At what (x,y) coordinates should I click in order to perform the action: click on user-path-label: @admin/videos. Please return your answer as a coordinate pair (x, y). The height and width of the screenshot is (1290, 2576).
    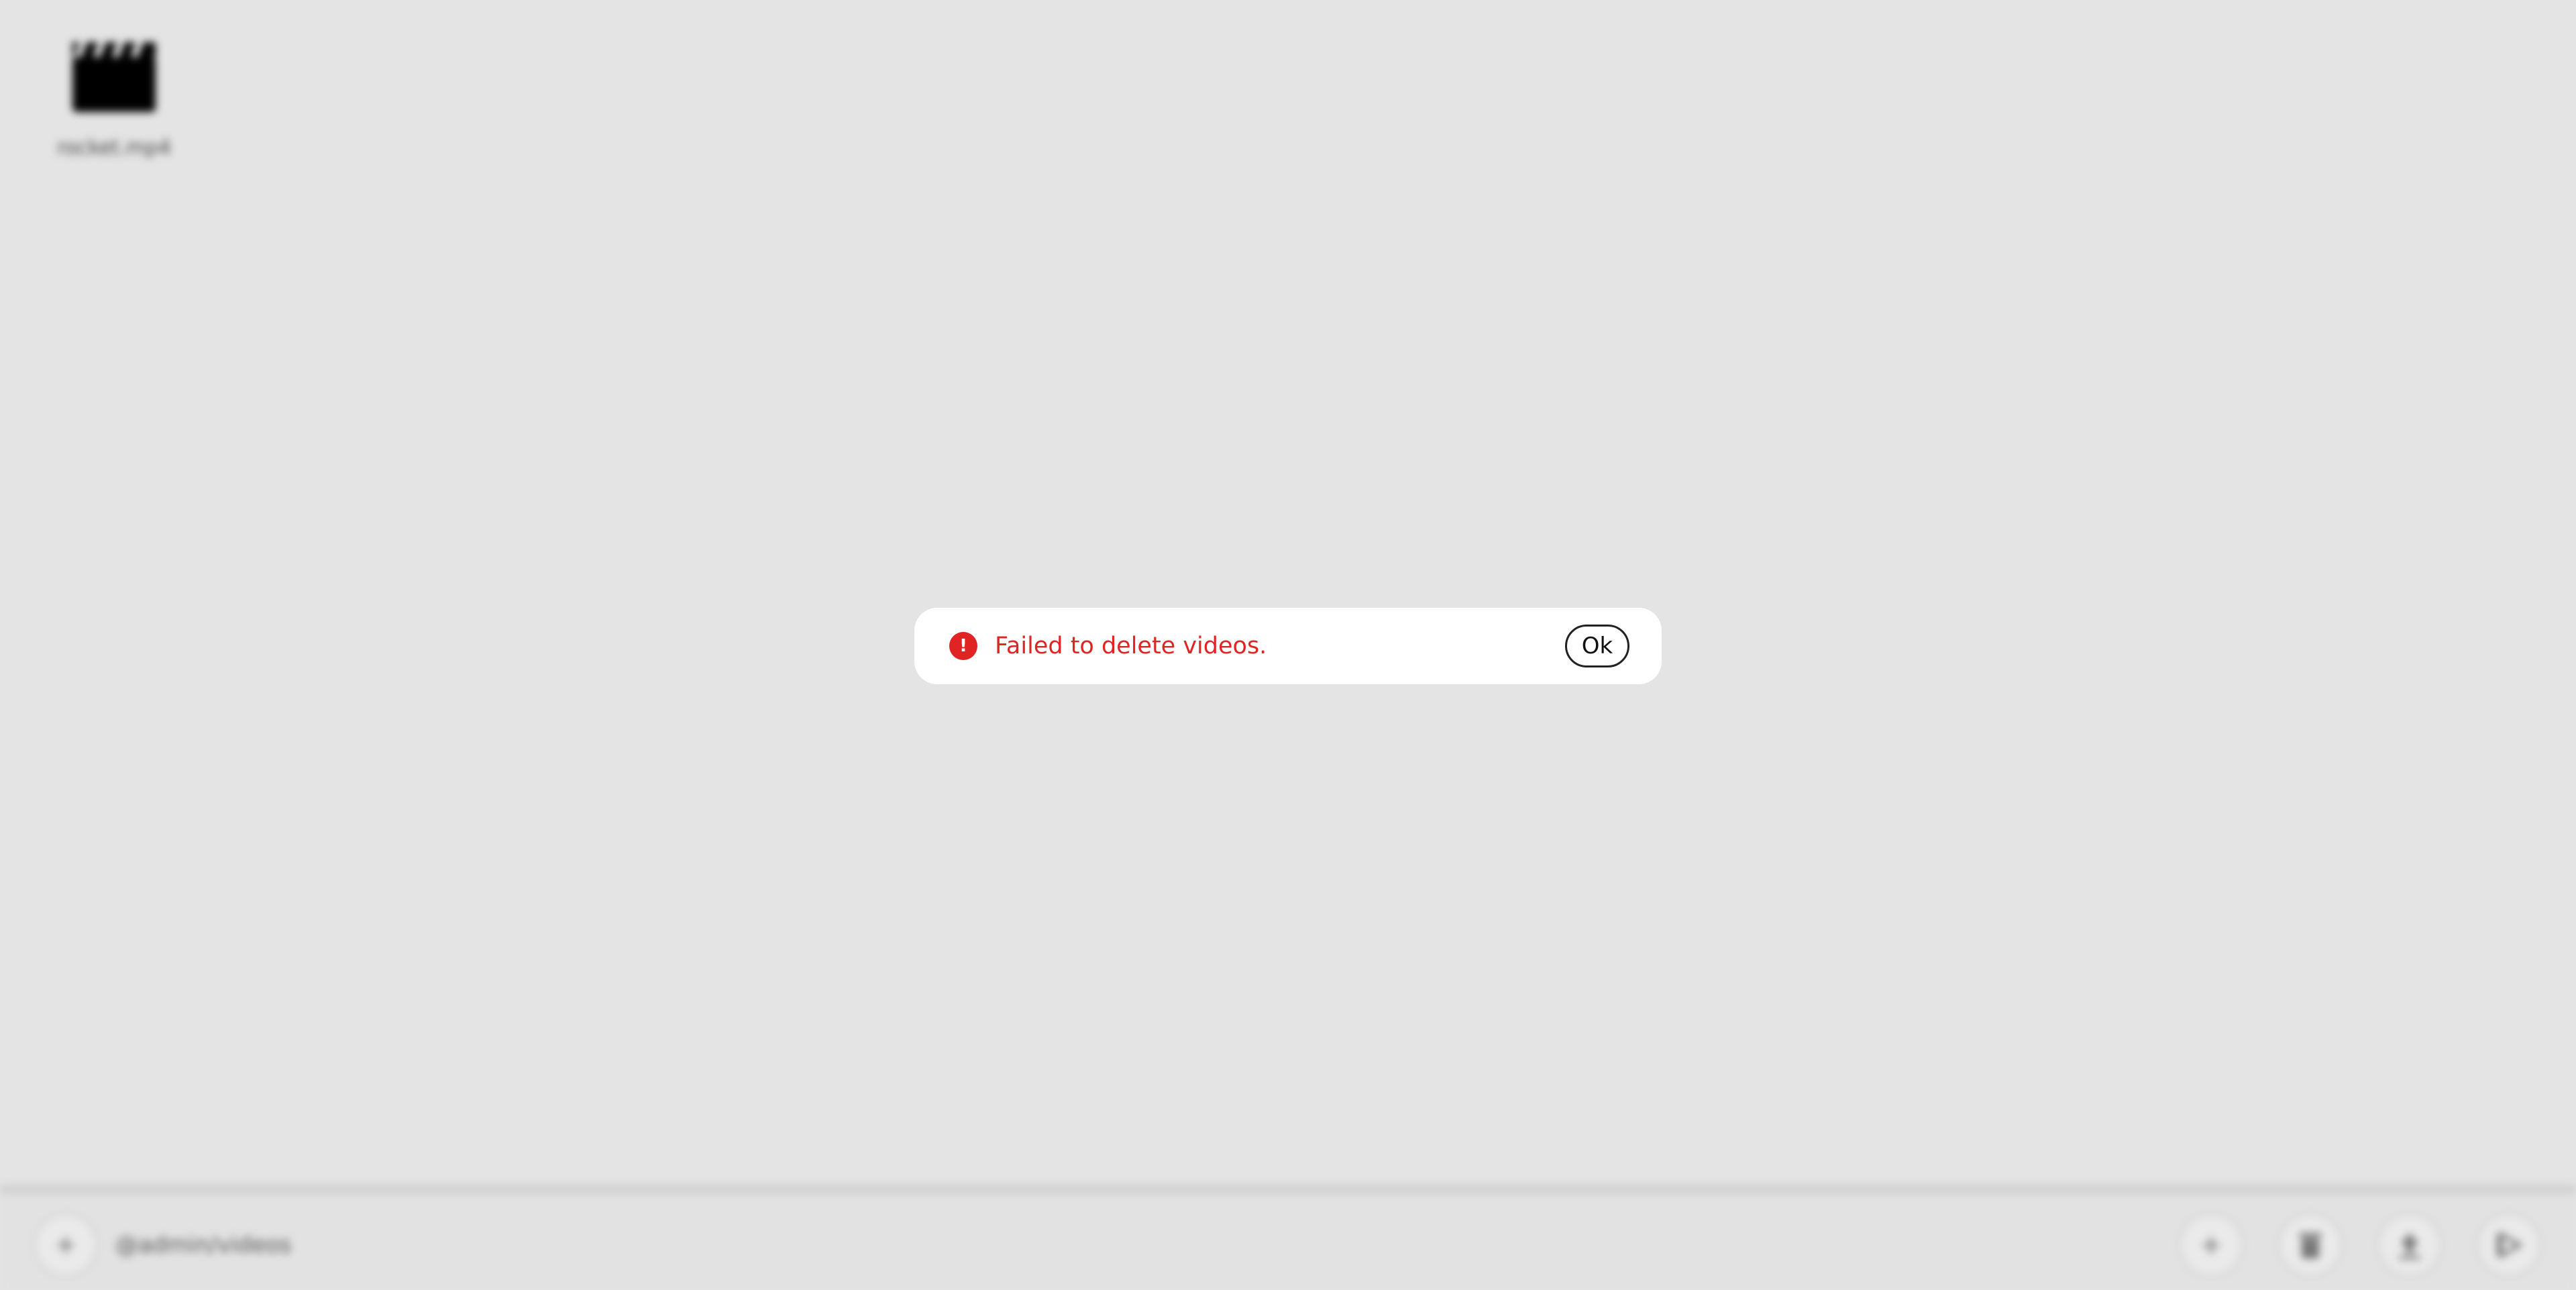
    Looking at the image, I should click on (203, 1245).